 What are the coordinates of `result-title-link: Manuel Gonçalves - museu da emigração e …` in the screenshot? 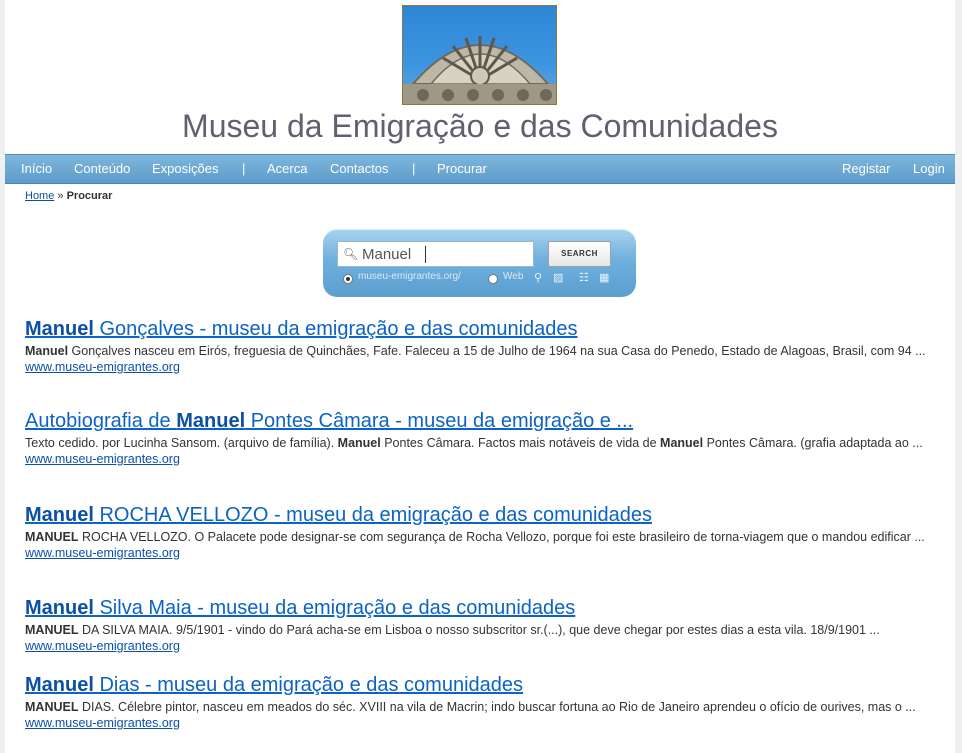 It's located at (482, 329).